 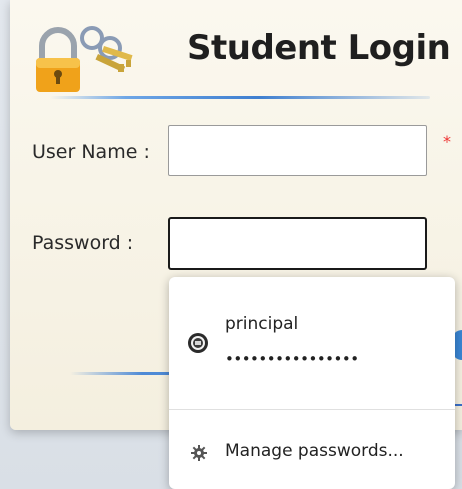 What do you see at coordinates (292, 359) in the screenshot?
I see `saved-password-mask: ••••••••••••••••` at bounding box center [292, 359].